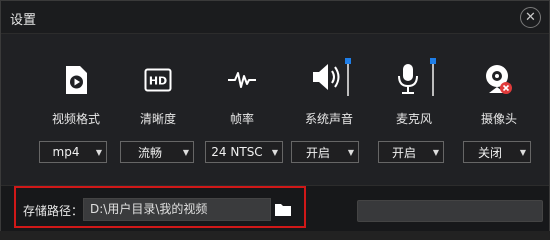 The width and height of the screenshot is (550, 240). Describe the element at coordinates (75, 119) in the screenshot. I see `setting-label: 视频格式` at that location.